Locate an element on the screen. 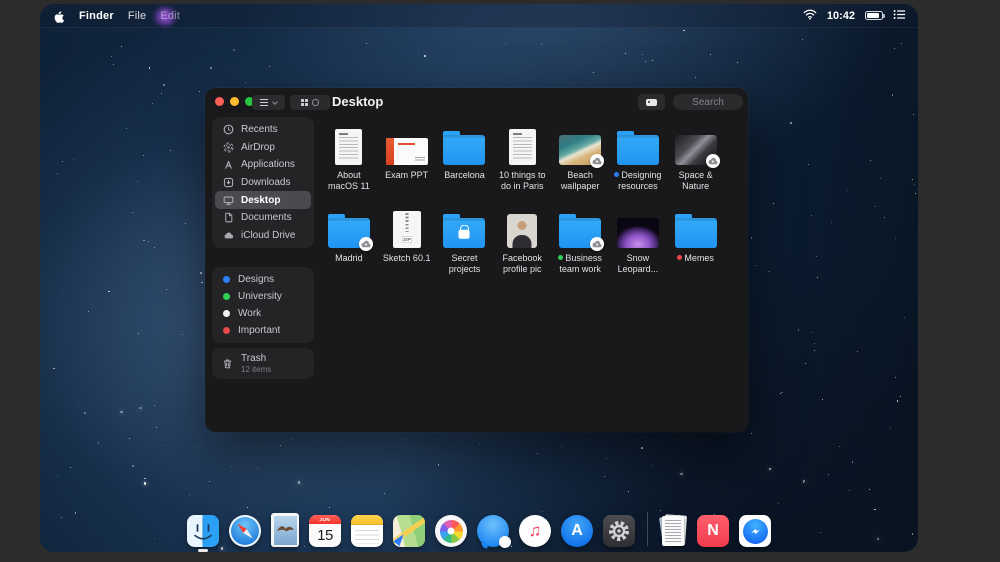 The width and height of the screenshot is (1000, 562). file-icon-wrap is located at coordinates (350, 227).